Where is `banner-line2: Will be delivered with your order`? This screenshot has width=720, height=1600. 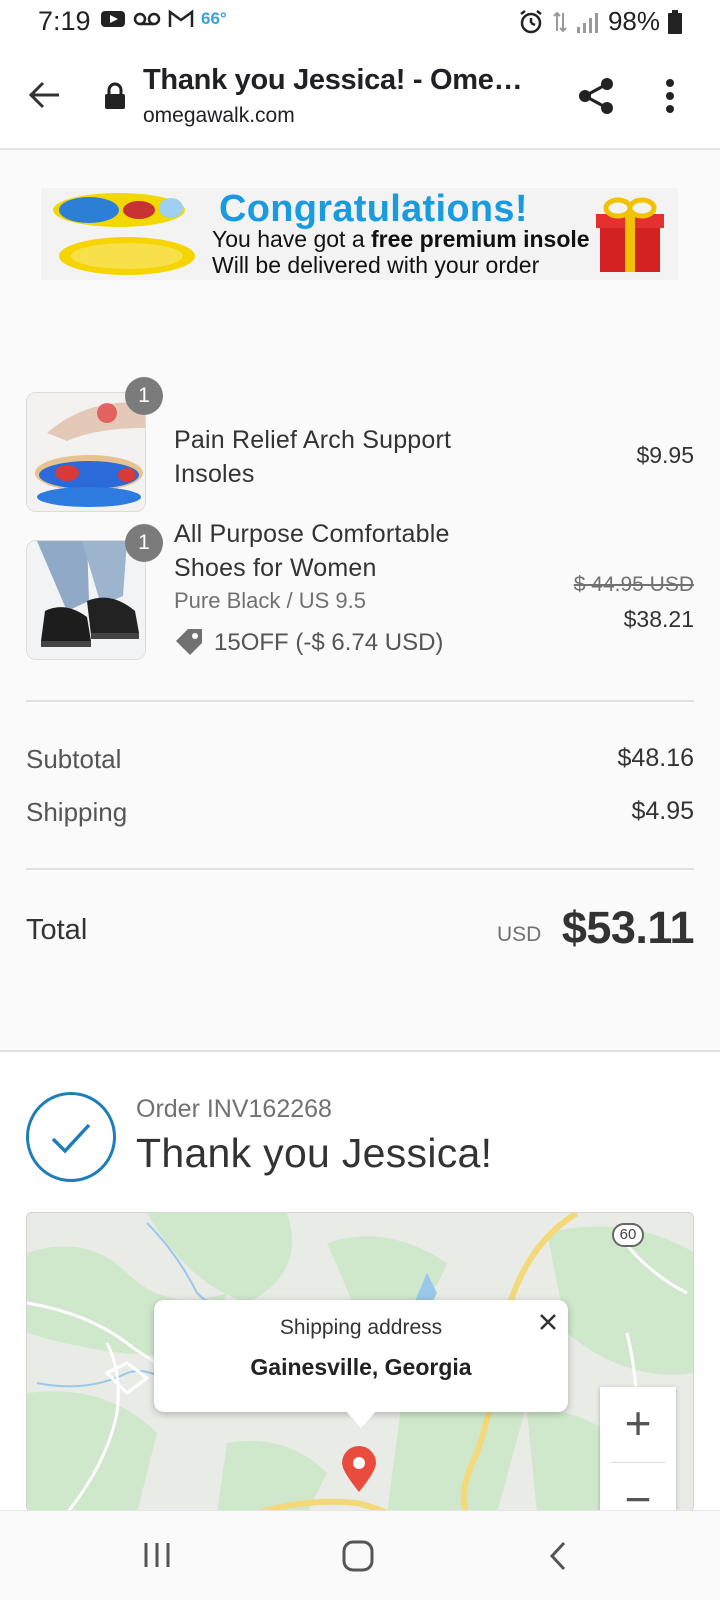 banner-line2: Will be delivered with your order is located at coordinates (376, 265).